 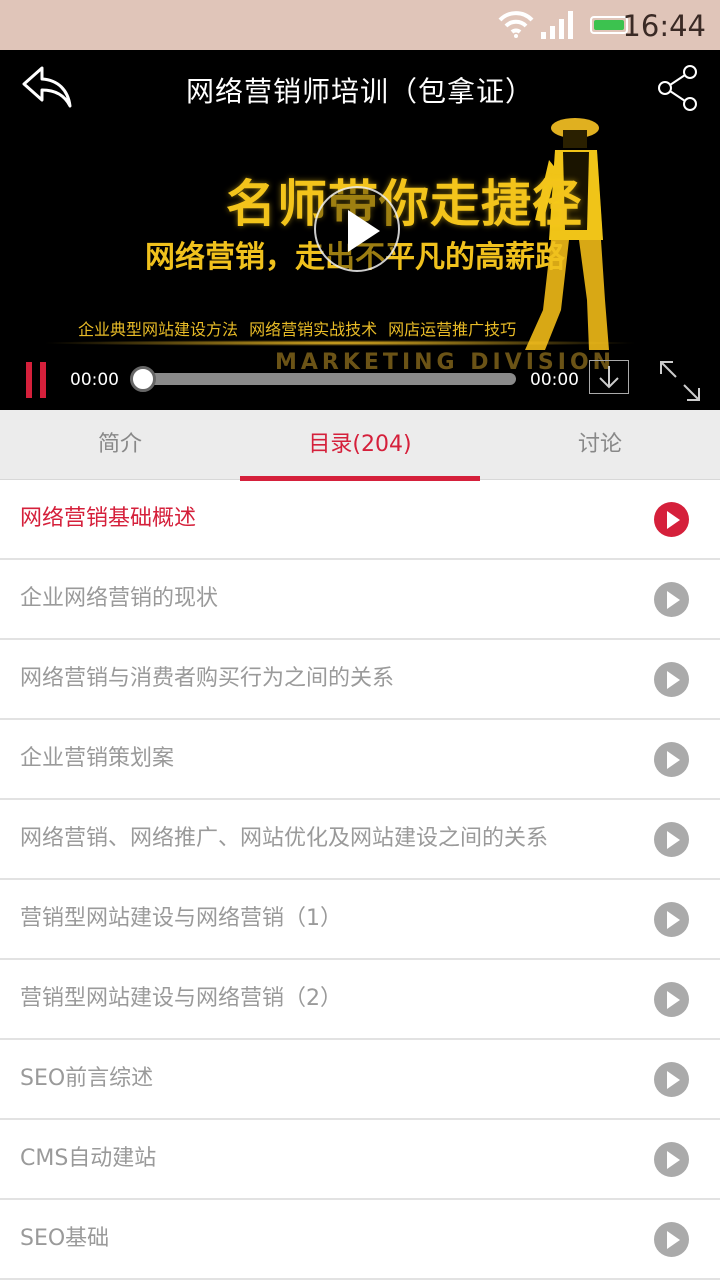 What do you see at coordinates (360, 1160) in the screenshot?
I see `lesson-item: CMS自动建站` at bounding box center [360, 1160].